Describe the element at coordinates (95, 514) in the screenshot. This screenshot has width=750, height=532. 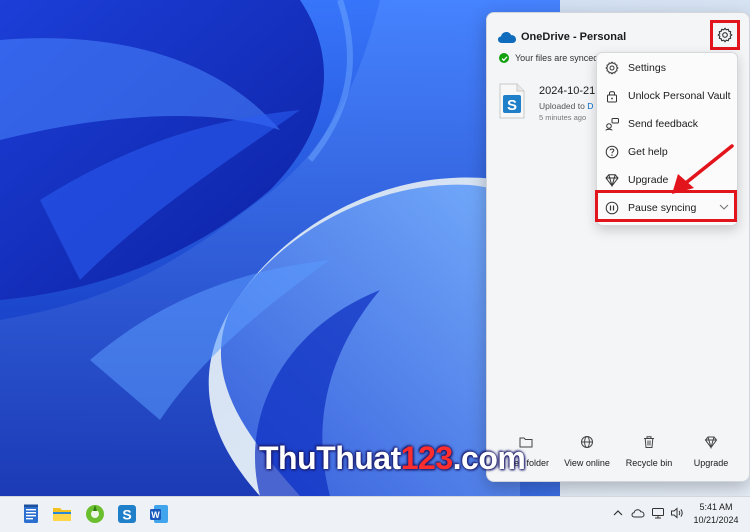
I see `greenshot-icon` at that location.